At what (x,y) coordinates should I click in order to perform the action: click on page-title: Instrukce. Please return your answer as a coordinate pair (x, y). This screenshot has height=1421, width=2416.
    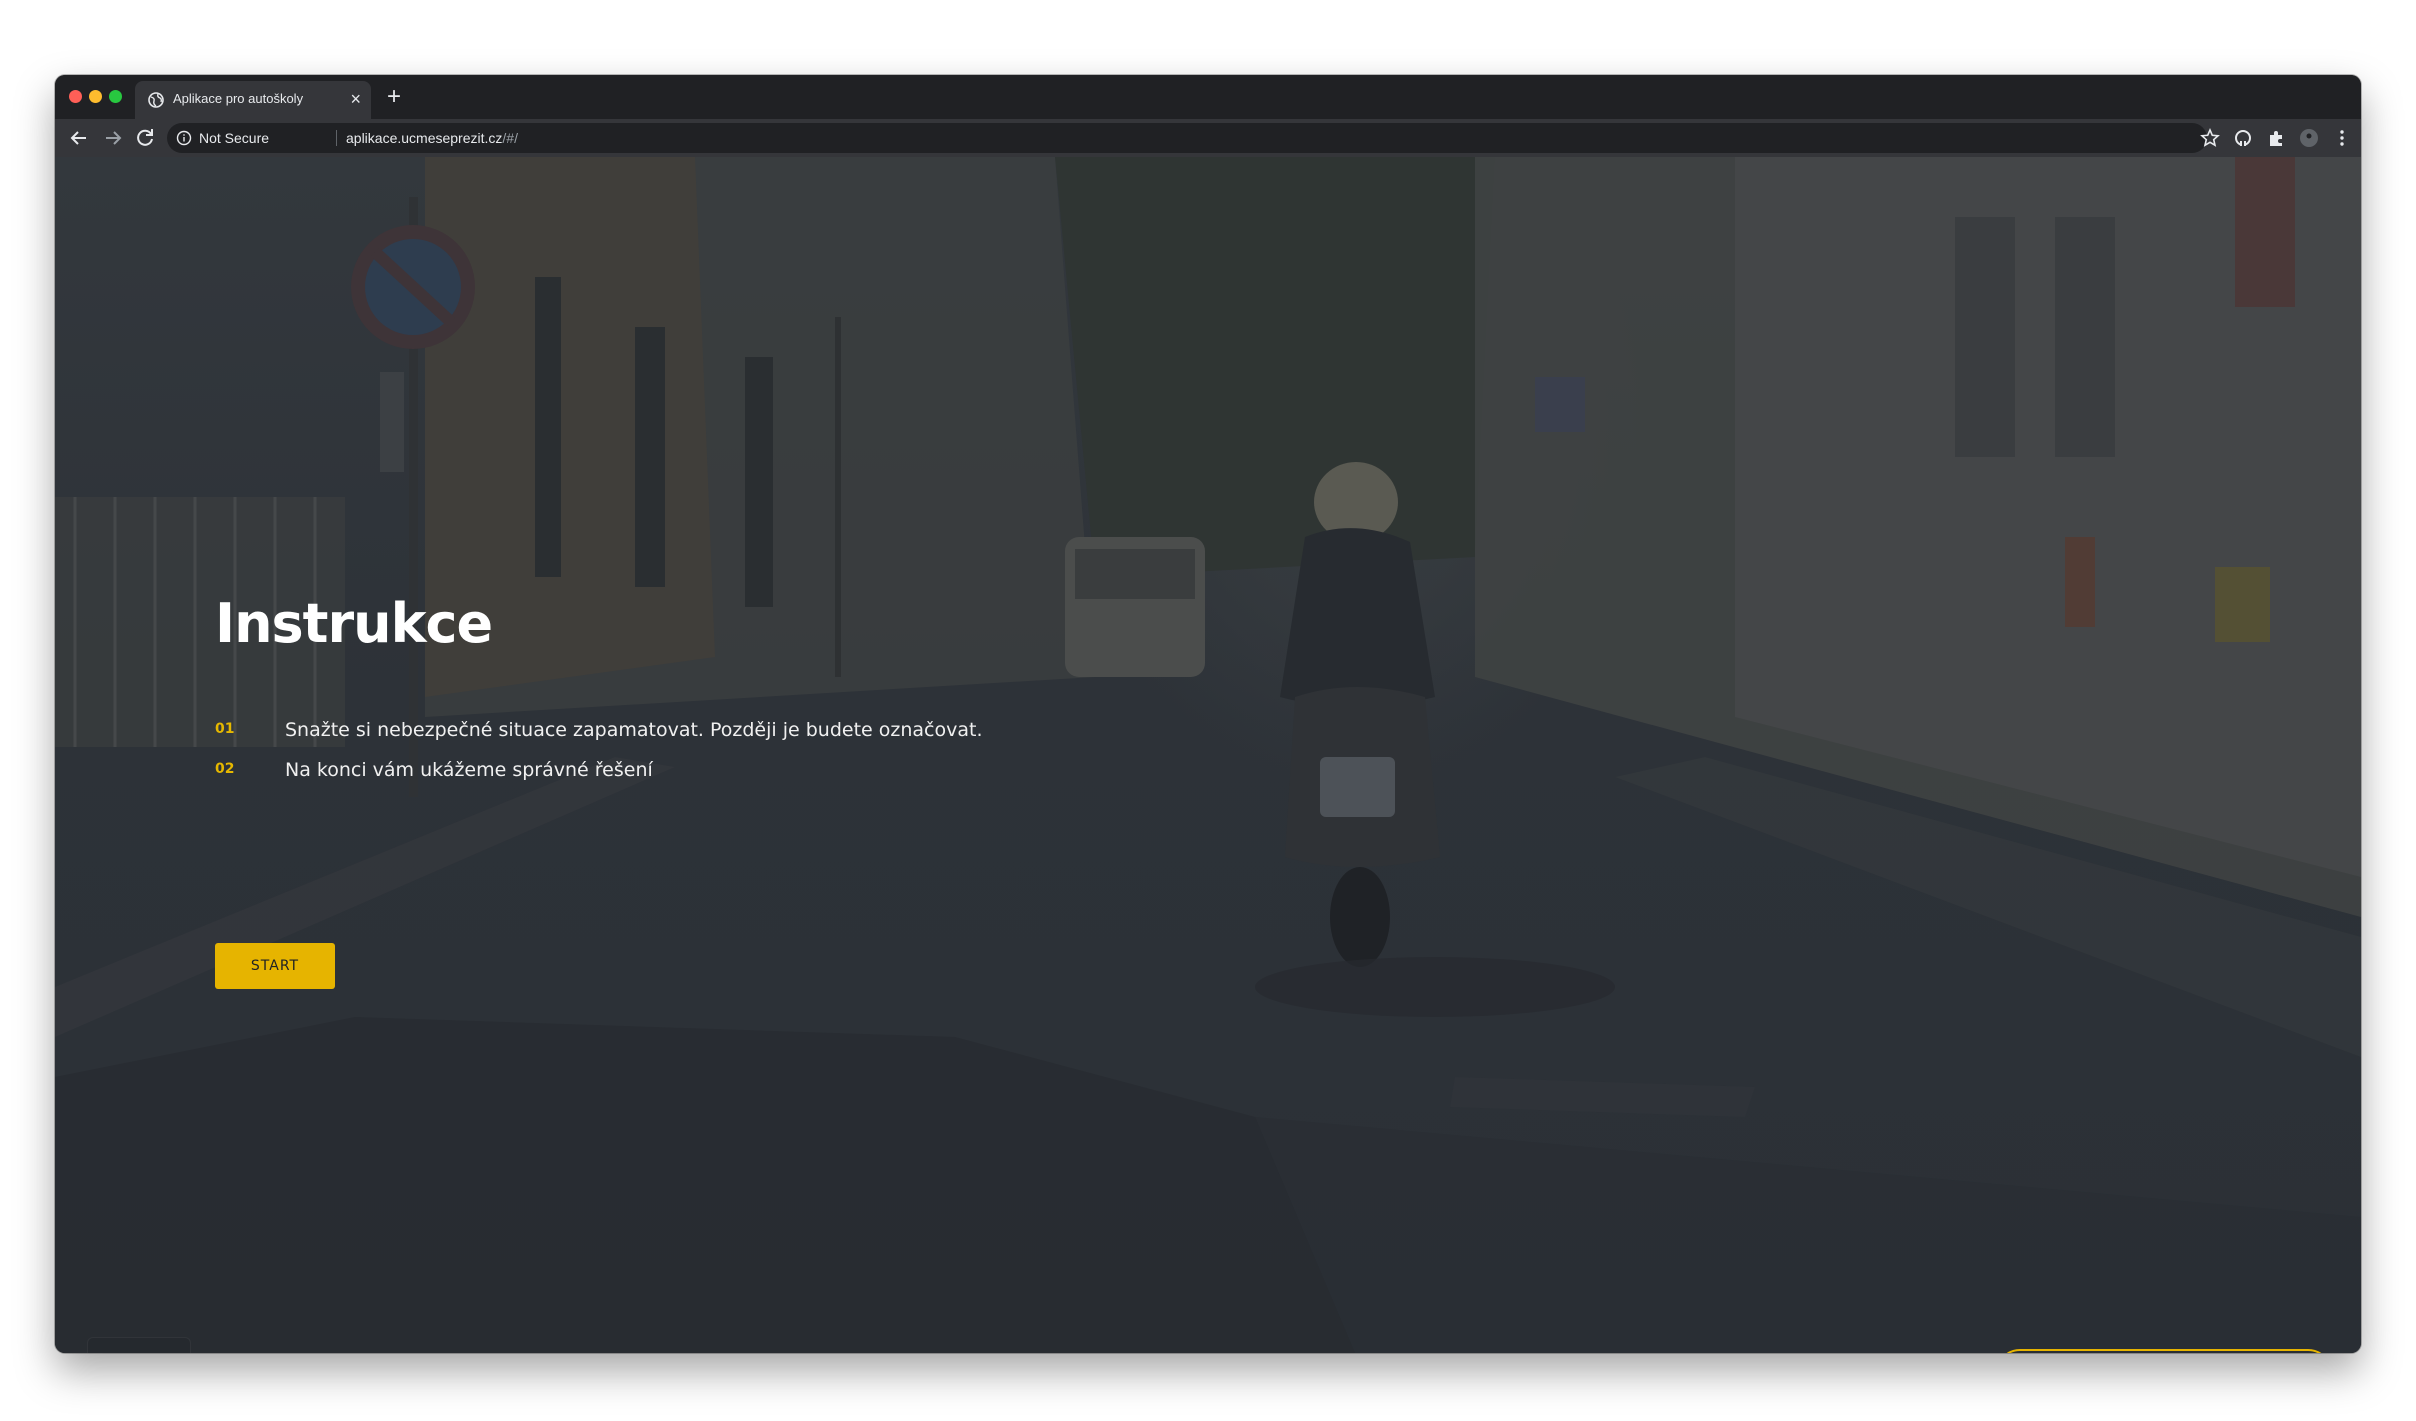
    Looking at the image, I should click on (354, 623).